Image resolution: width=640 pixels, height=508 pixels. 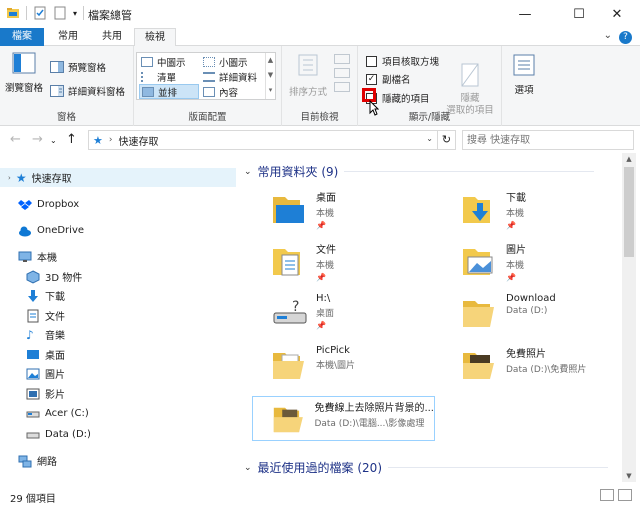 I want to click on sidebar-item-dropbox: Dropbox, so click(x=39, y=204).